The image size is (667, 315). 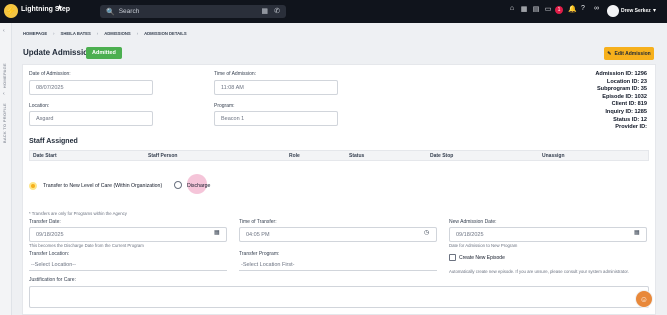 What do you see at coordinates (632, 53) in the screenshot?
I see `edit-admission-label: Edit Admission` at bounding box center [632, 53].